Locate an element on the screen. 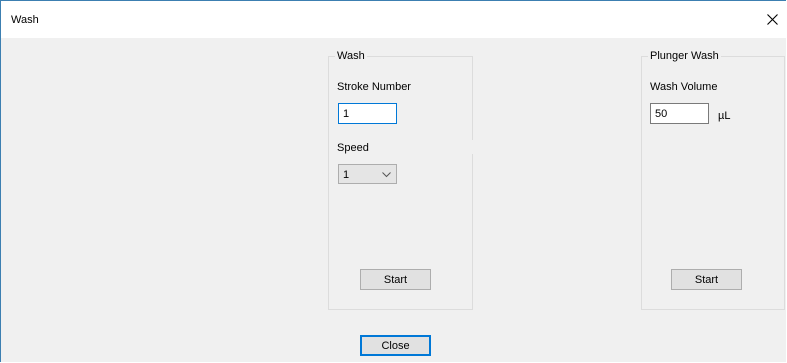  stroke-number-input is located at coordinates (367, 113).